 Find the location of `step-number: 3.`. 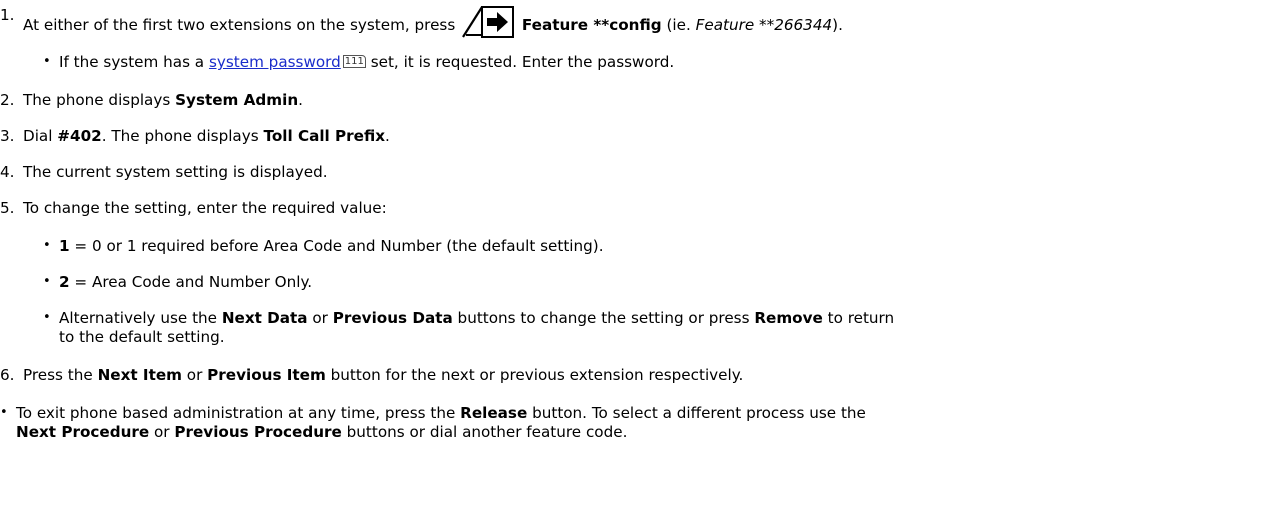

step-number: 3. is located at coordinates (7, 136).